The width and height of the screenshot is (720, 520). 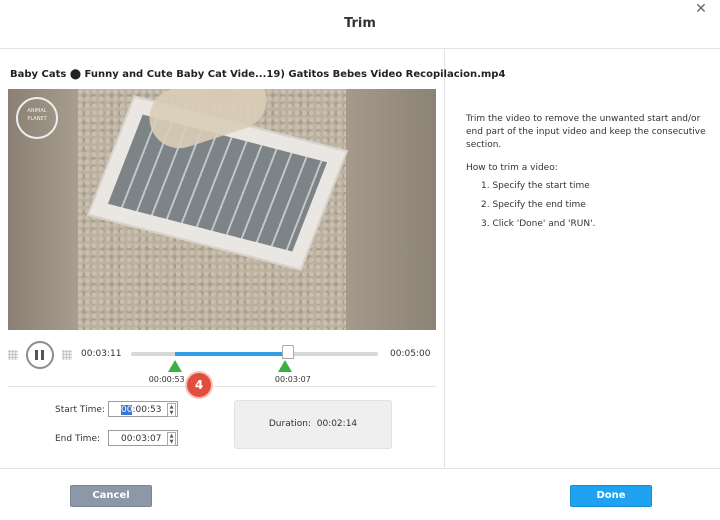 What do you see at coordinates (174, 366) in the screenshot?
I see `start-trim-handle` at bounding box center [174, 366].